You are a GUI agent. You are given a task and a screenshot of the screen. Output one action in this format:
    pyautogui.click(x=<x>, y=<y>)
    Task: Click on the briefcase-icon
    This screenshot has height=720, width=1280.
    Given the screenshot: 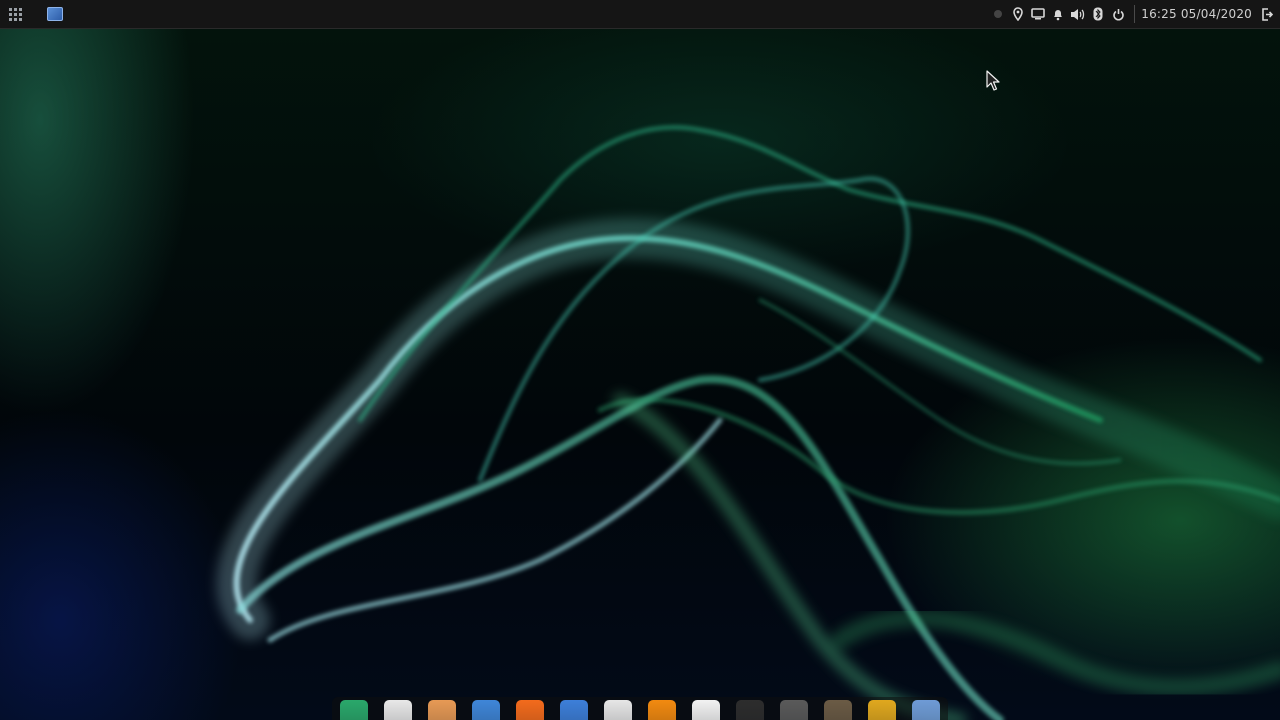 What is the action you would take?
    pyautogui.click(x=398, y=710)
    